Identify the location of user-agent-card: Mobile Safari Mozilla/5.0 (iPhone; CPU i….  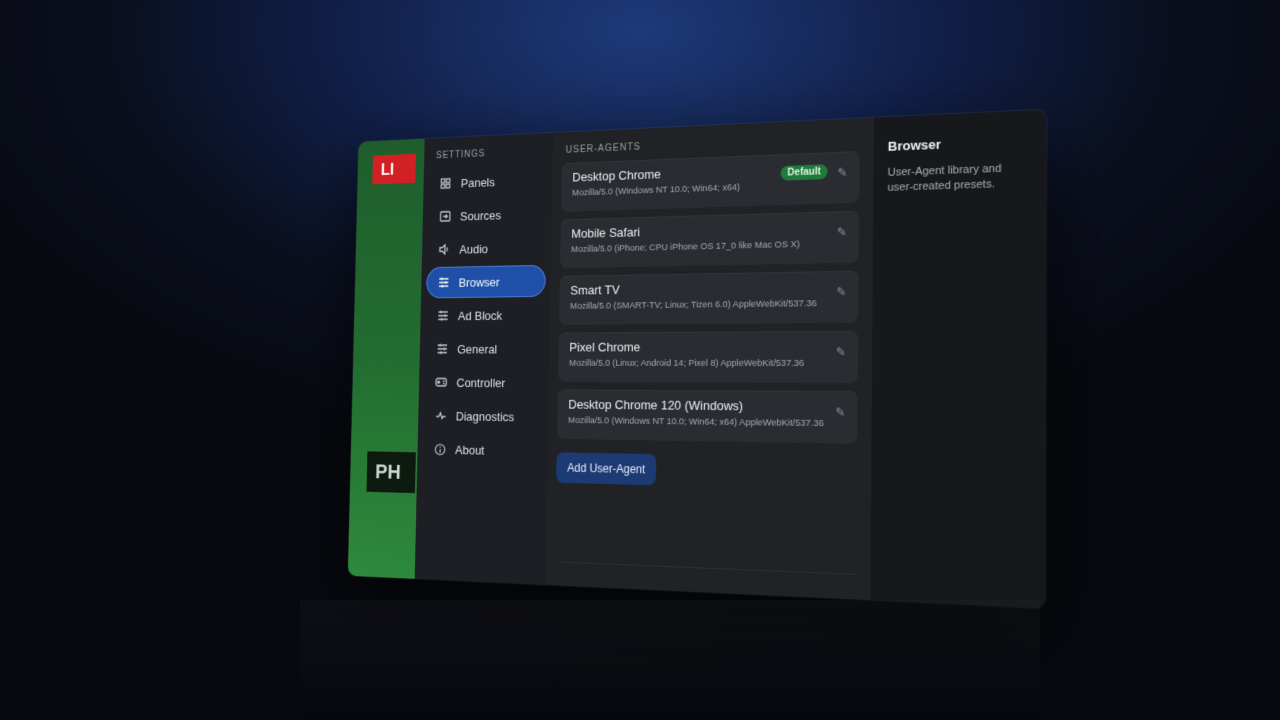
(710, 239).